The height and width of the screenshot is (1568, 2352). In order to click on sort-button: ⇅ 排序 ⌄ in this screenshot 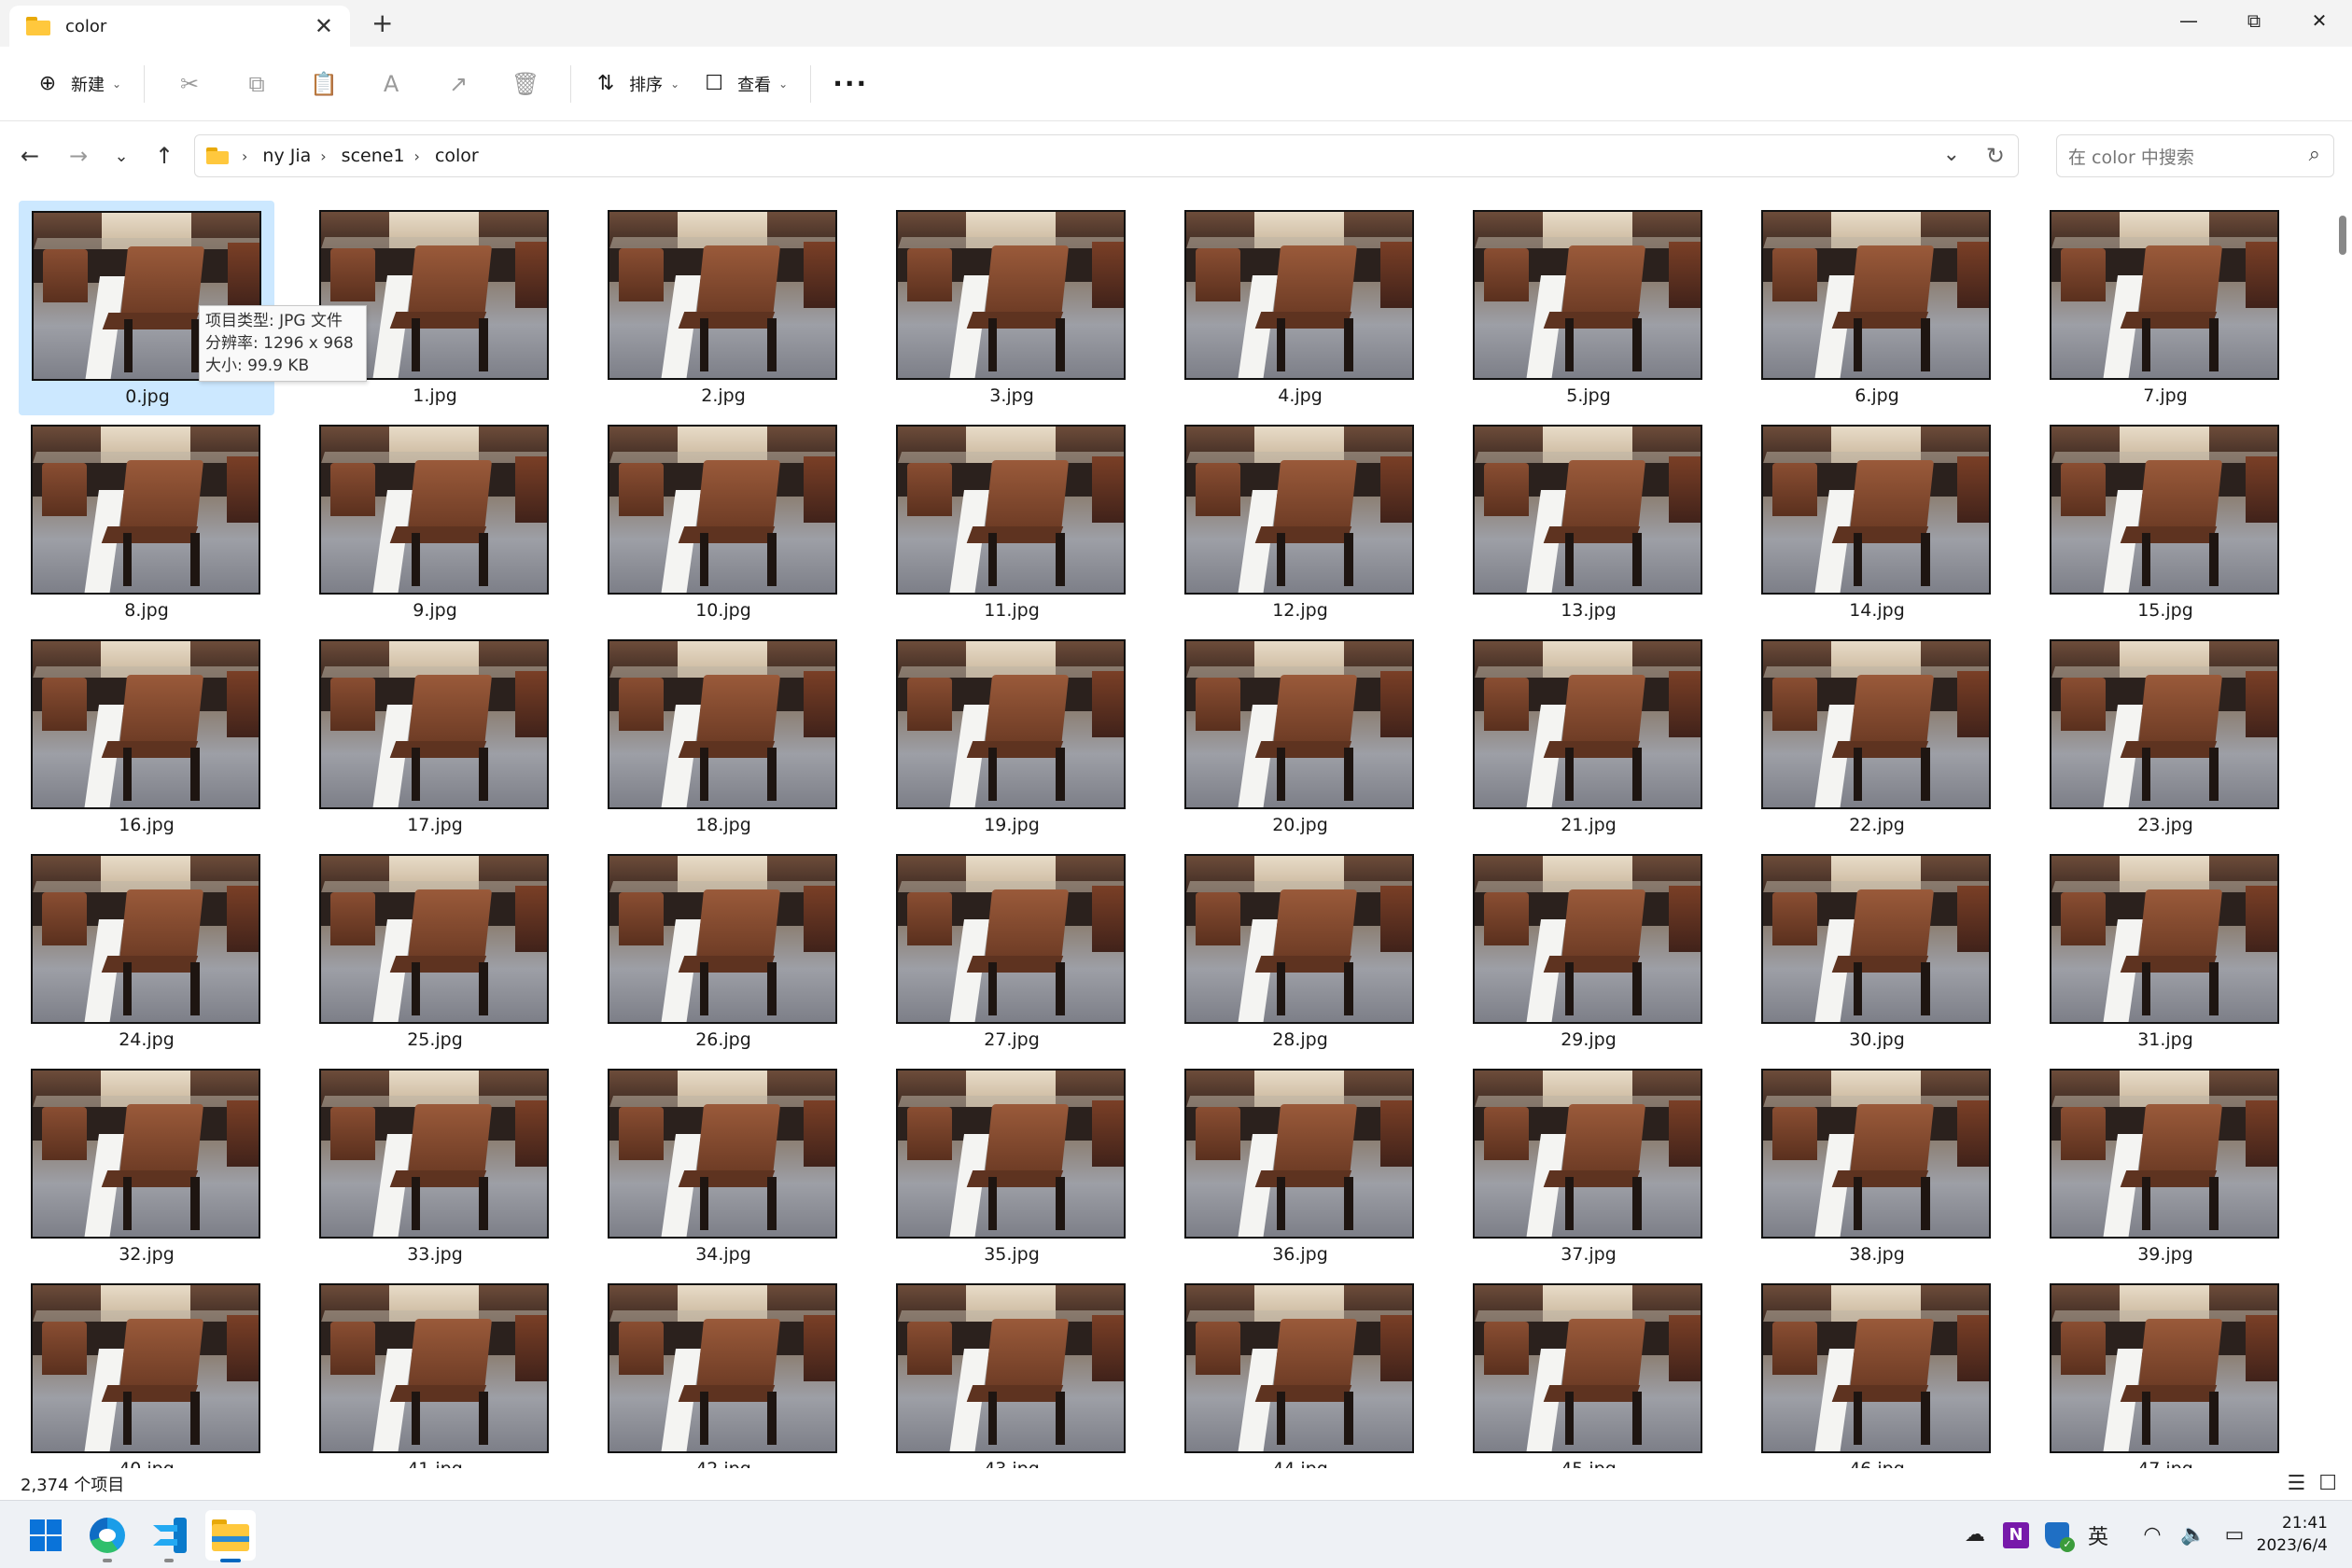, I will do `click(636, 84)`.